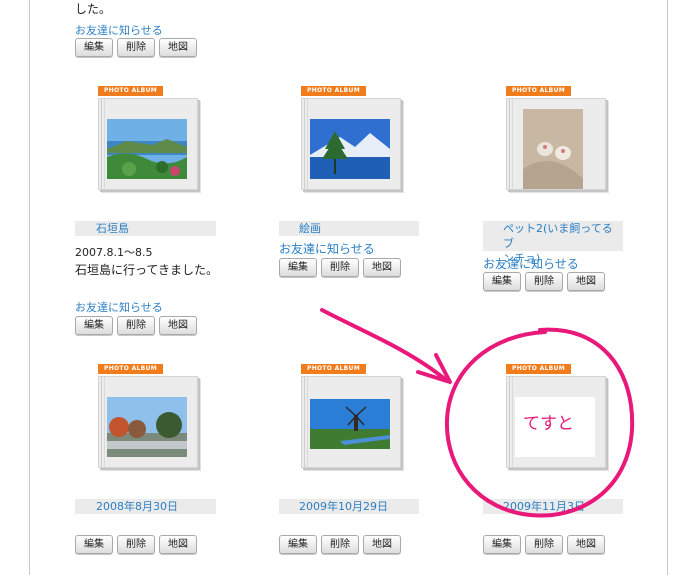 The height and width of the screenshot is (575, 689). What do you see at coordinates (145, 228) in the screenshot?
I see `album-title: 石垣島` at bounding box center [145, 228].